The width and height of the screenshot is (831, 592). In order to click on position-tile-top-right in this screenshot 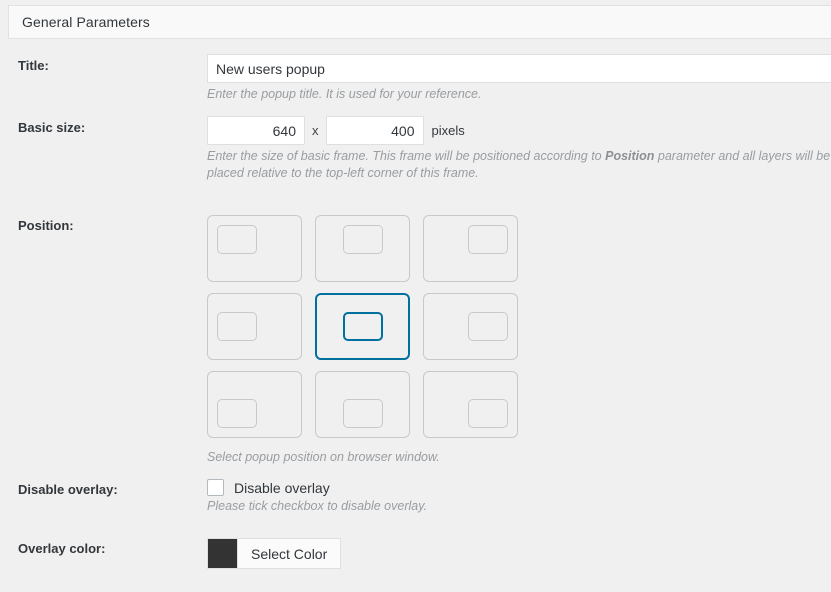, I will do `click(470, 248)`.